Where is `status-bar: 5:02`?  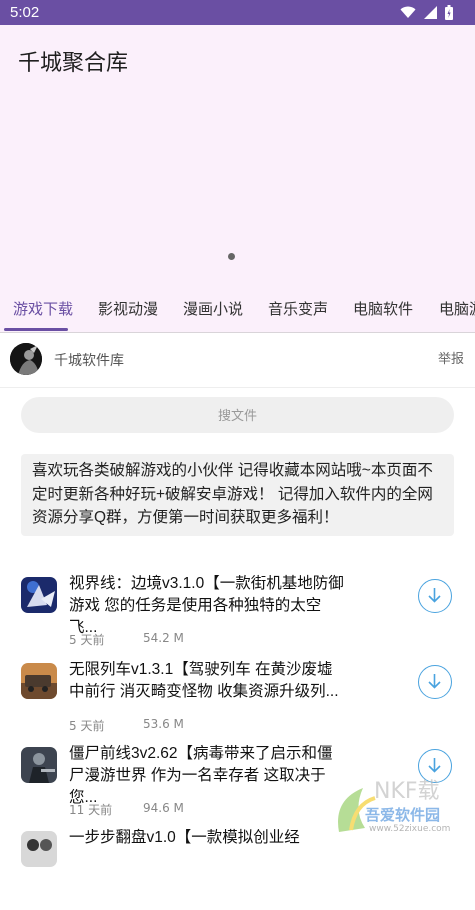
status-bar: 5:02 is located at coordinates (237, 12).